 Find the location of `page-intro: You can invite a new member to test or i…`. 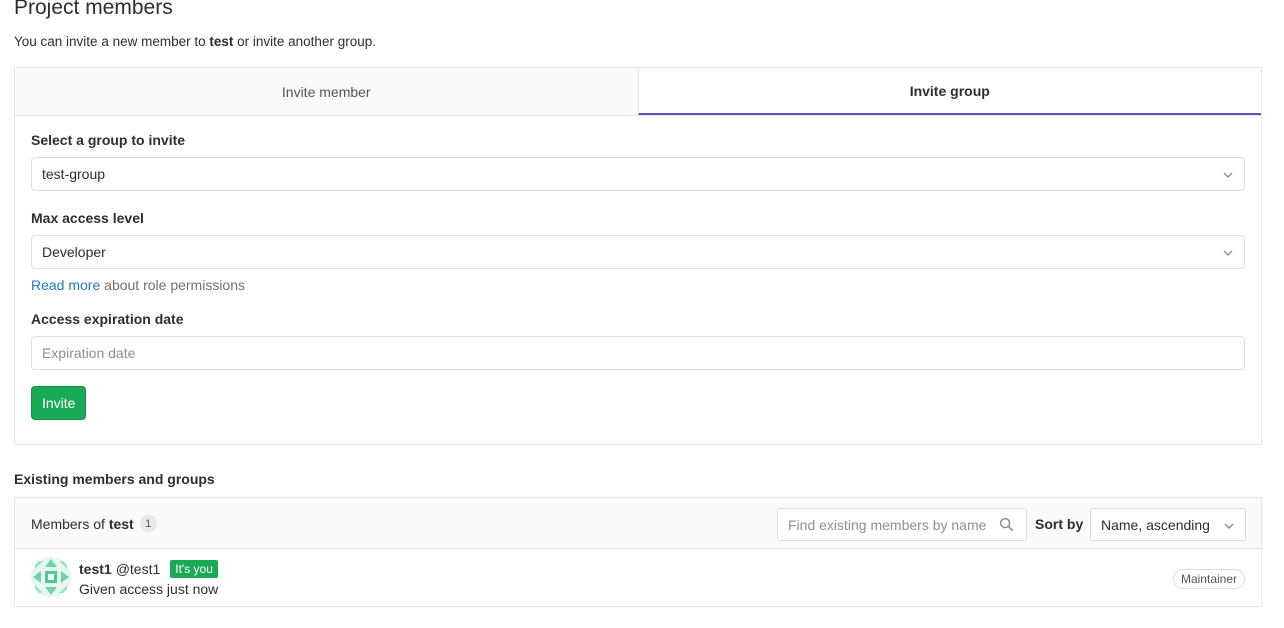

page-intro: You can invite a new member to test or i… is located at coordinates (195, 41).